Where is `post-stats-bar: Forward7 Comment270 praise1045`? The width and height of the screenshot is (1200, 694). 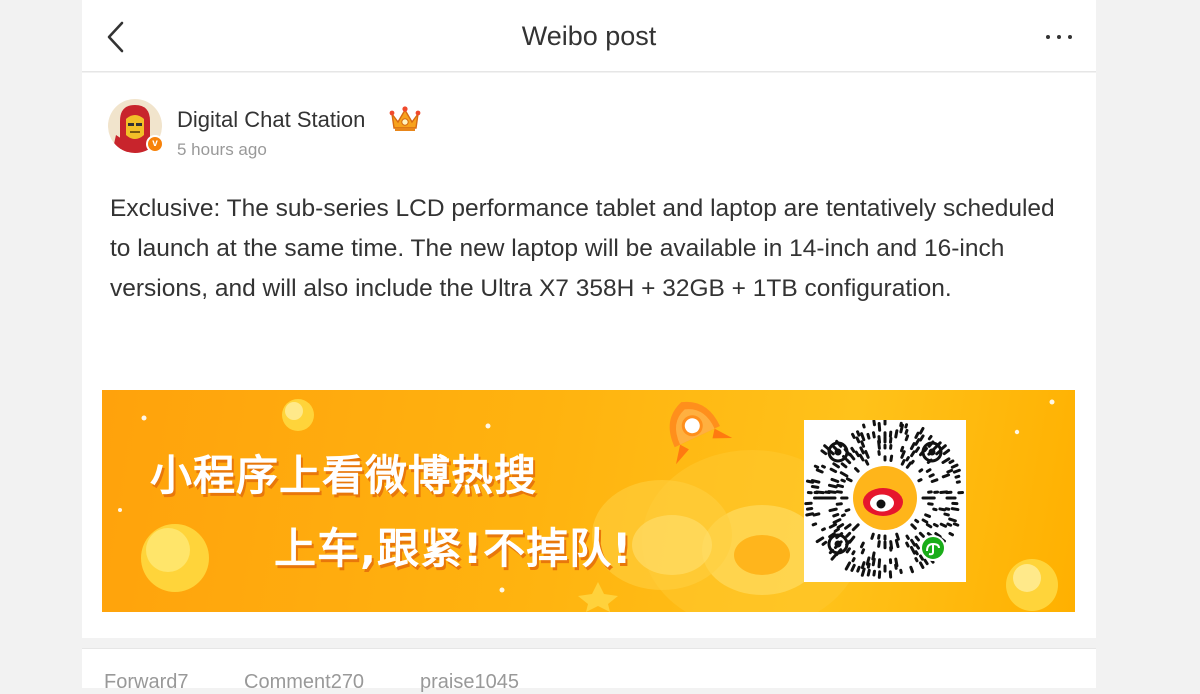
post-stats-bar: Forward7 Comment270 praise1045 is located at coordinates (589, 668).